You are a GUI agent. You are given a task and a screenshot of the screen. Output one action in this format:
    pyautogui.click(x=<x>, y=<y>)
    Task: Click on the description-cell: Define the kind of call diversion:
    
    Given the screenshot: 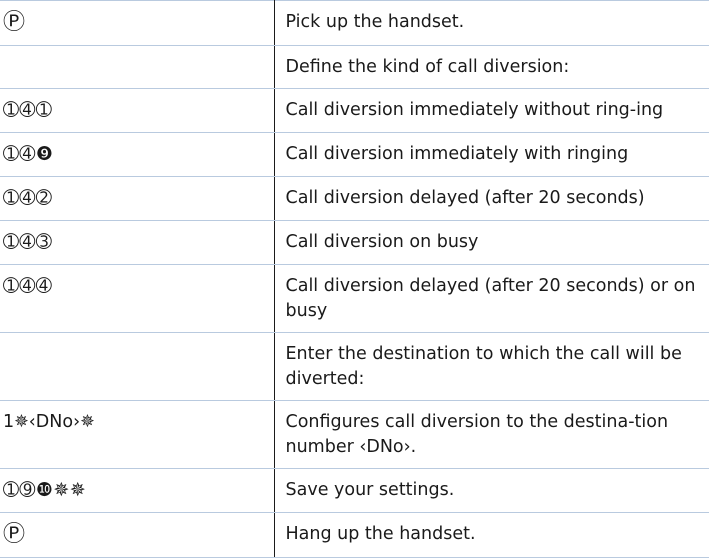 What is the action you would take?
    pyautogui.click(x=491, y=67)
    